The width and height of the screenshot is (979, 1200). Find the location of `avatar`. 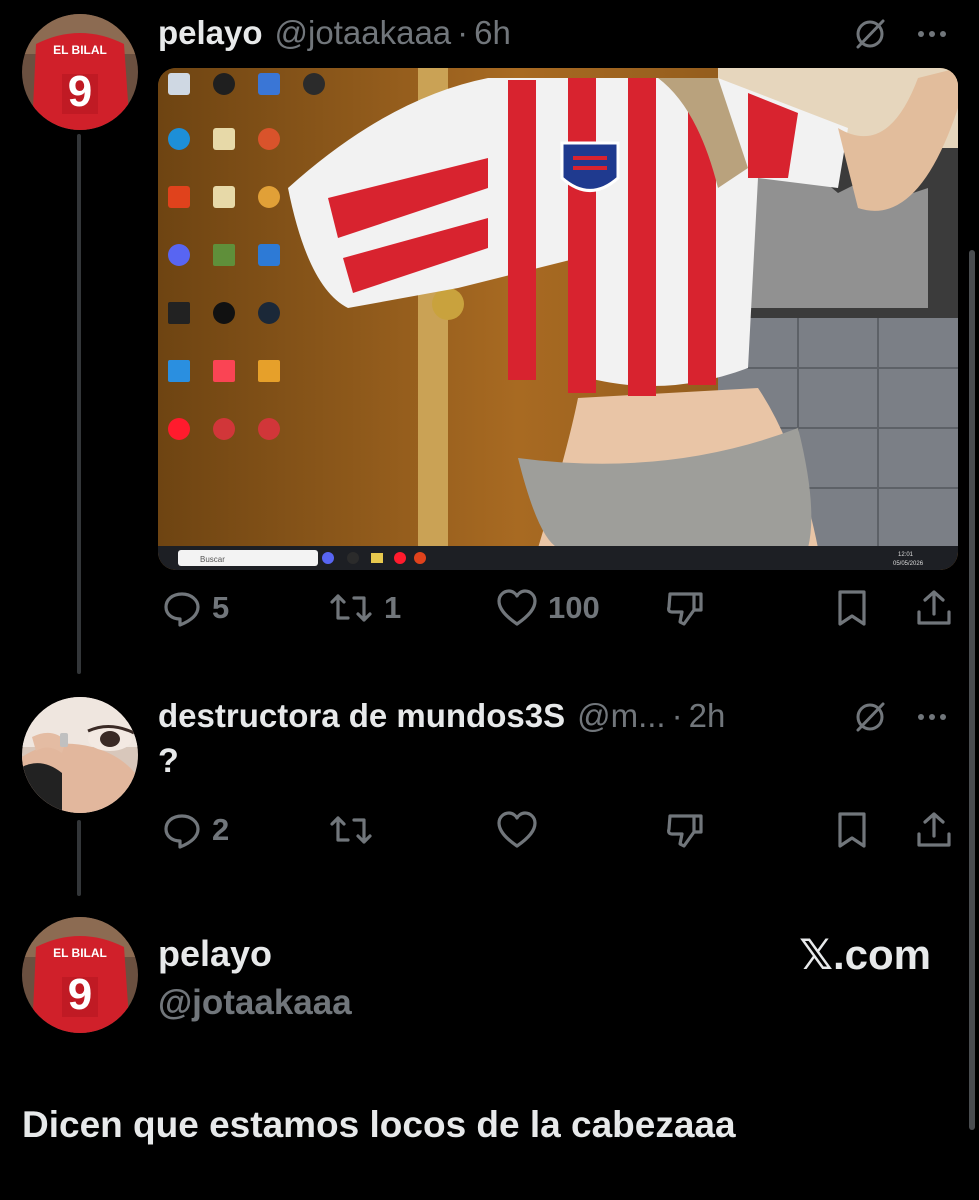

avatar is located at coordinates (80, 755).